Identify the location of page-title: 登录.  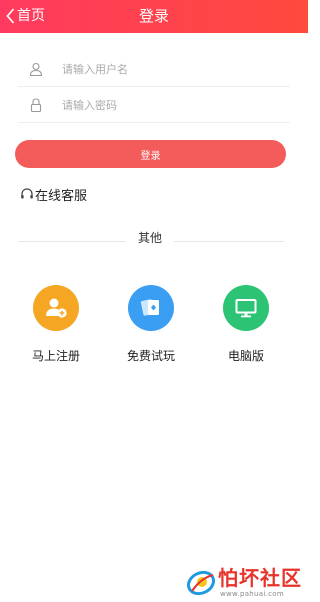
(153, 16).